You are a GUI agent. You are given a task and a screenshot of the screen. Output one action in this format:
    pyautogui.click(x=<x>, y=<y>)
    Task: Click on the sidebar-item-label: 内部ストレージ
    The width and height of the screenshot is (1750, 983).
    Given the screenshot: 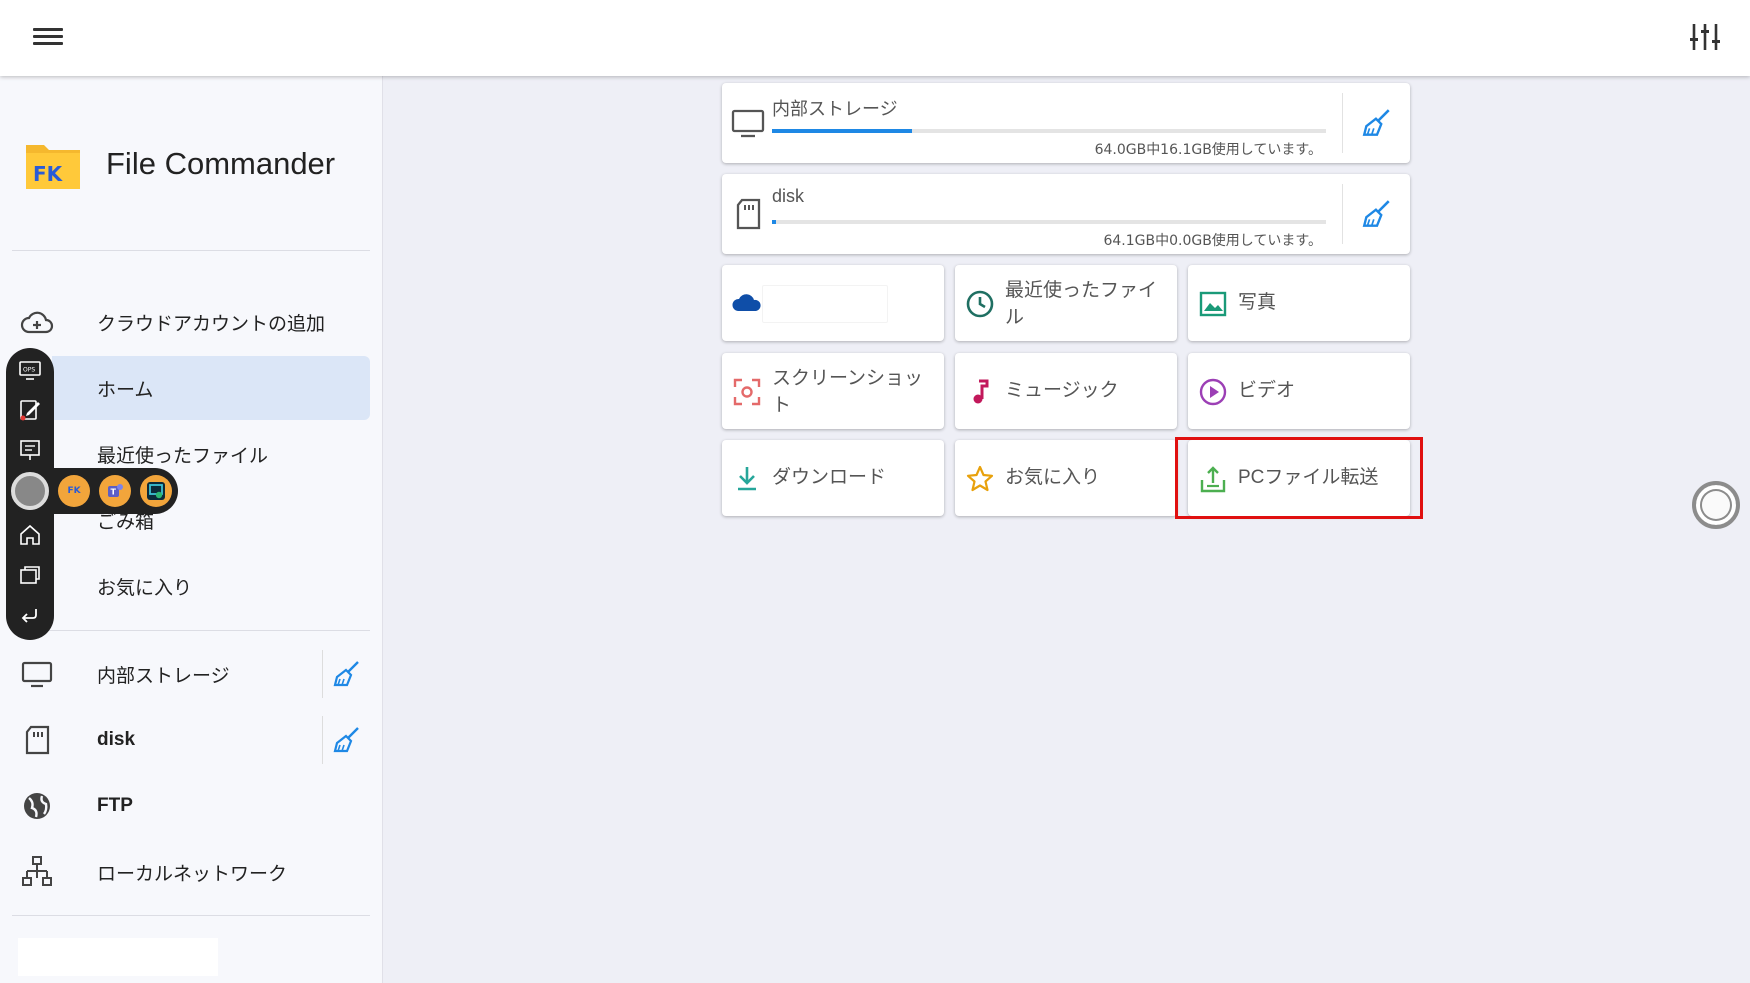 What is the action you would take?
    pyautogui.click(x=163, y=675)
    